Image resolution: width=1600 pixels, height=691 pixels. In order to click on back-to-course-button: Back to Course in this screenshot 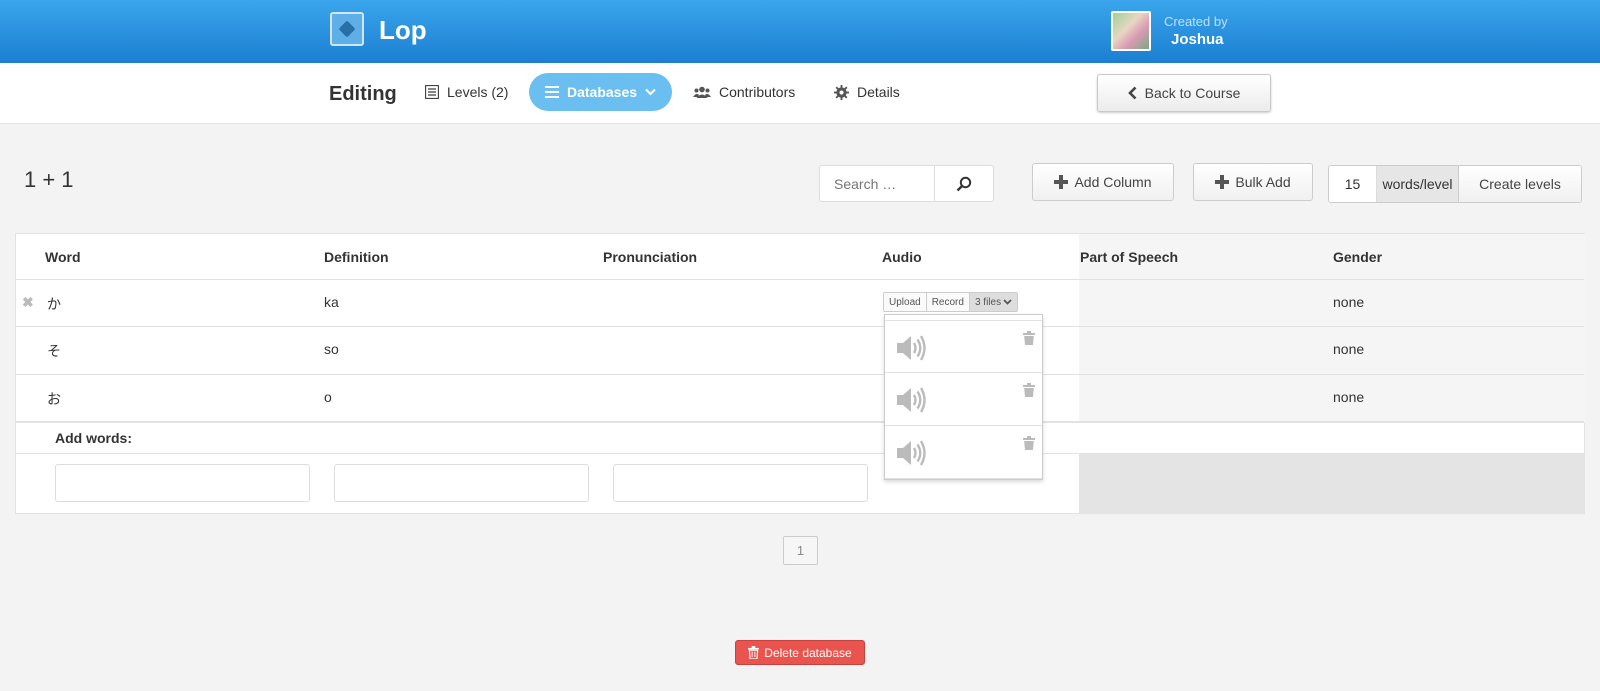, I will do `click(1184, 93)`.